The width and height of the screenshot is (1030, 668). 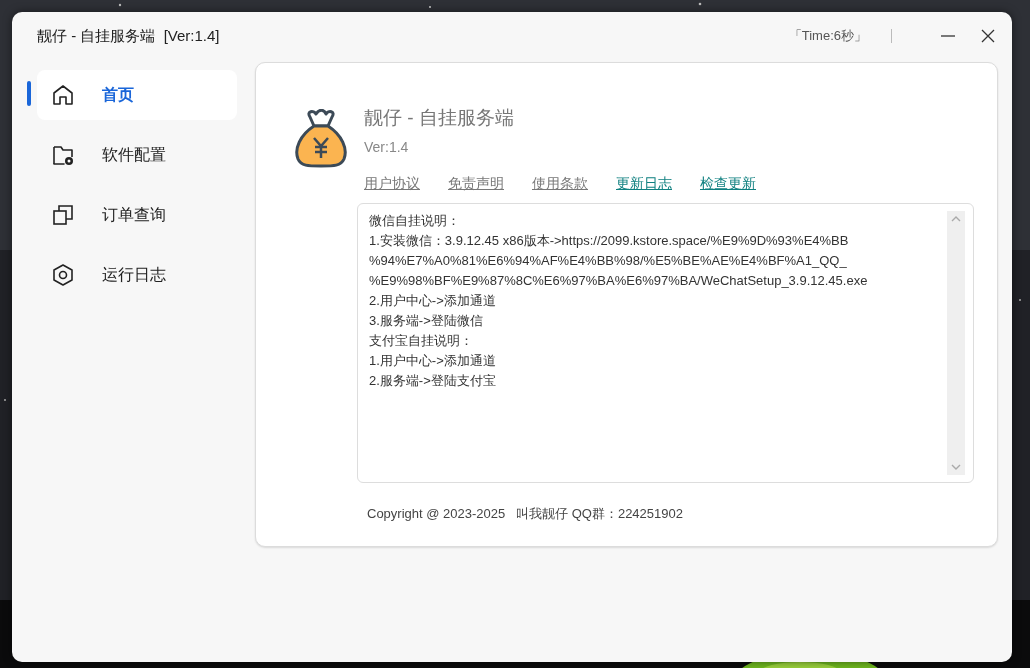 I want to click on money-bag-icon, so click(x=321, y=139).